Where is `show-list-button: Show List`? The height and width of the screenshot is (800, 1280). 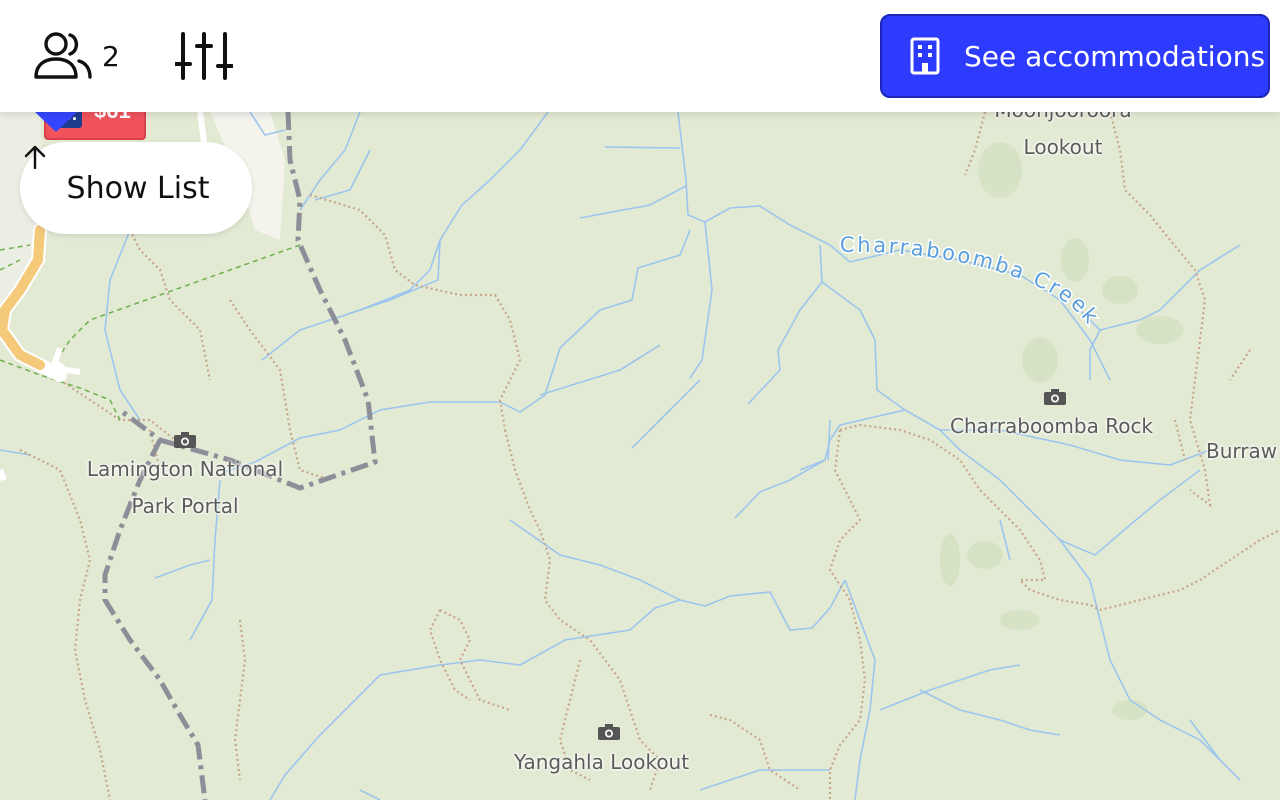 show-list-button: Show List is located at coordinates (136, 188).